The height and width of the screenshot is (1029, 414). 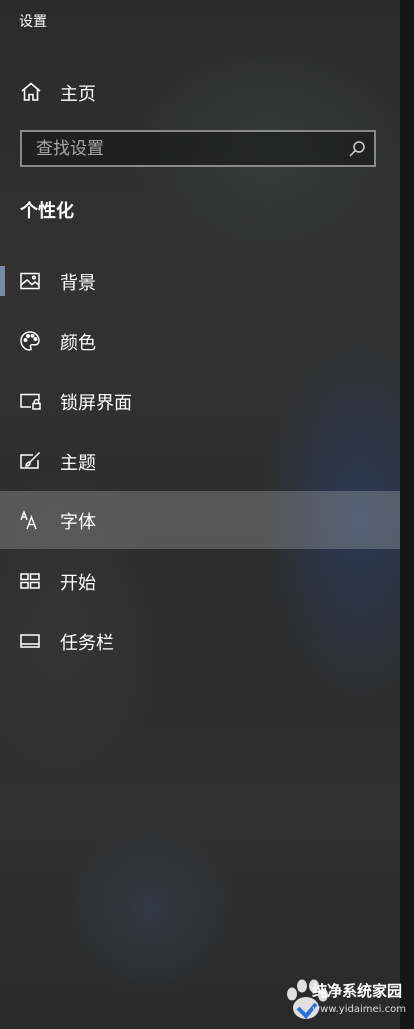 What do you see at coordinates (357, 149) in the screenshot?
I see `search-icon` at bounding box center [357, 149].